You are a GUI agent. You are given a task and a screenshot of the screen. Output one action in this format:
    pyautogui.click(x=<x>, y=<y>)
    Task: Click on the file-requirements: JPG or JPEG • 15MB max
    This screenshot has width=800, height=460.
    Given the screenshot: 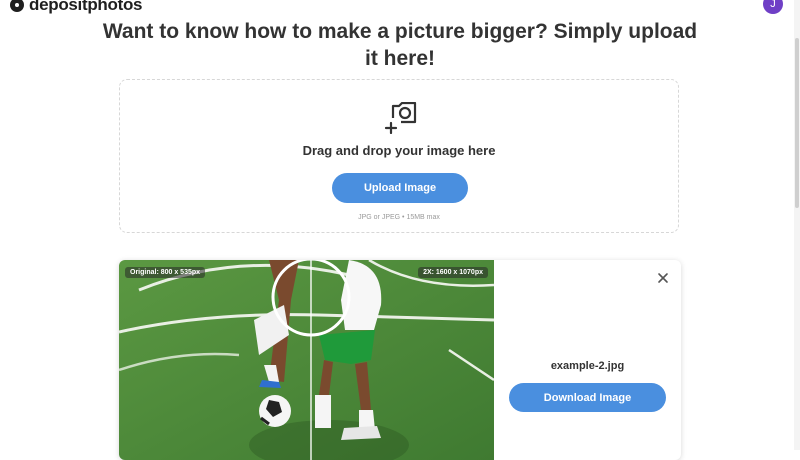 What is the action you would take?
    pyautogui.click(x=399, y=217)
    